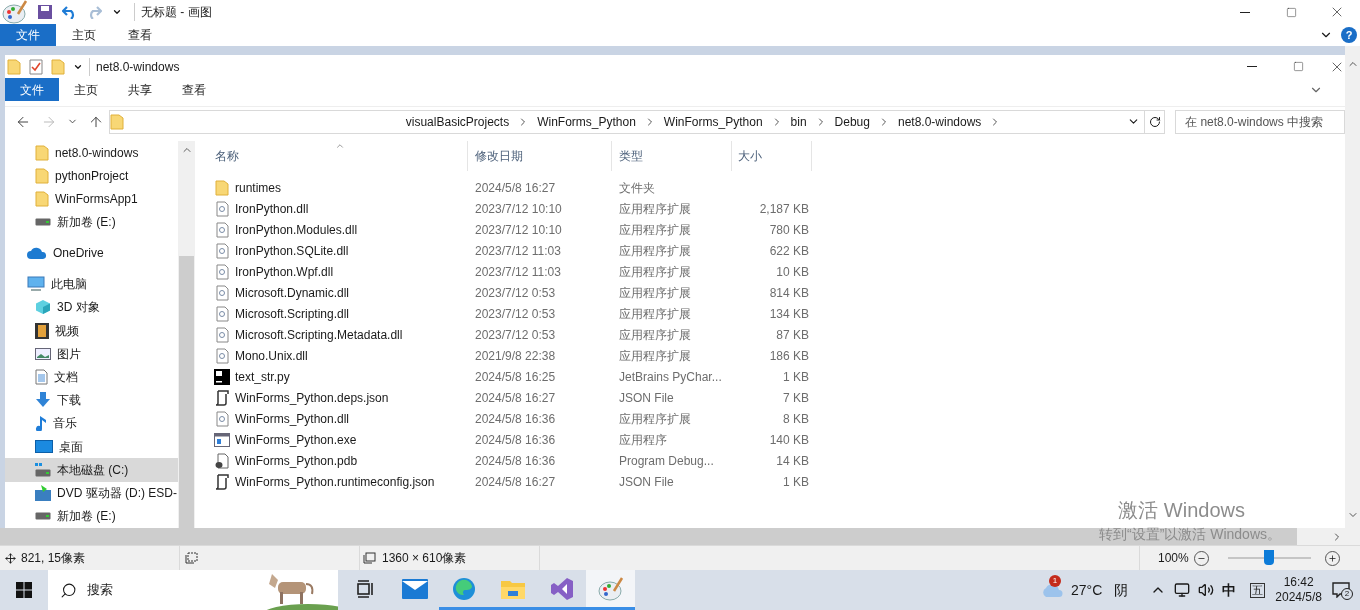  Describe the element at coordinates (91, 331) in the screenshot. I see `nav-item: 视频` at that location.